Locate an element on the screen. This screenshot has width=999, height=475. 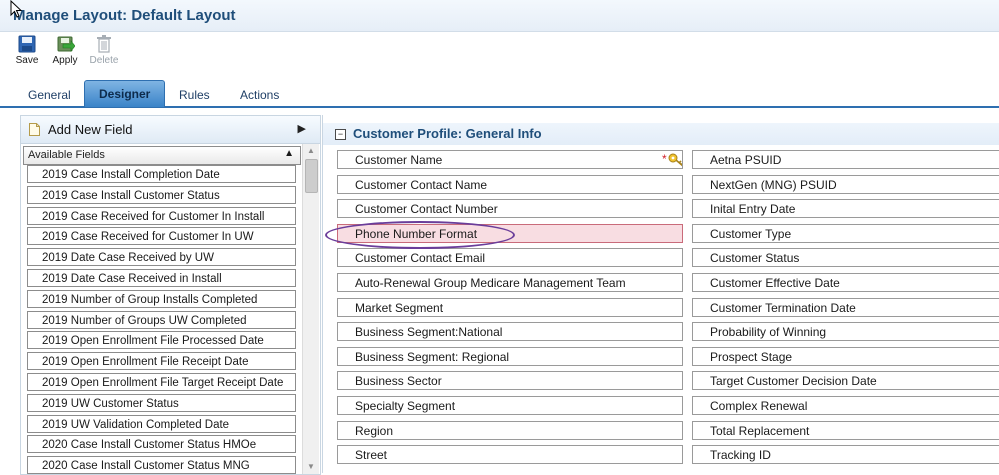
layout-field-label: Customer Contact Name is located at coordinates (421, 184).